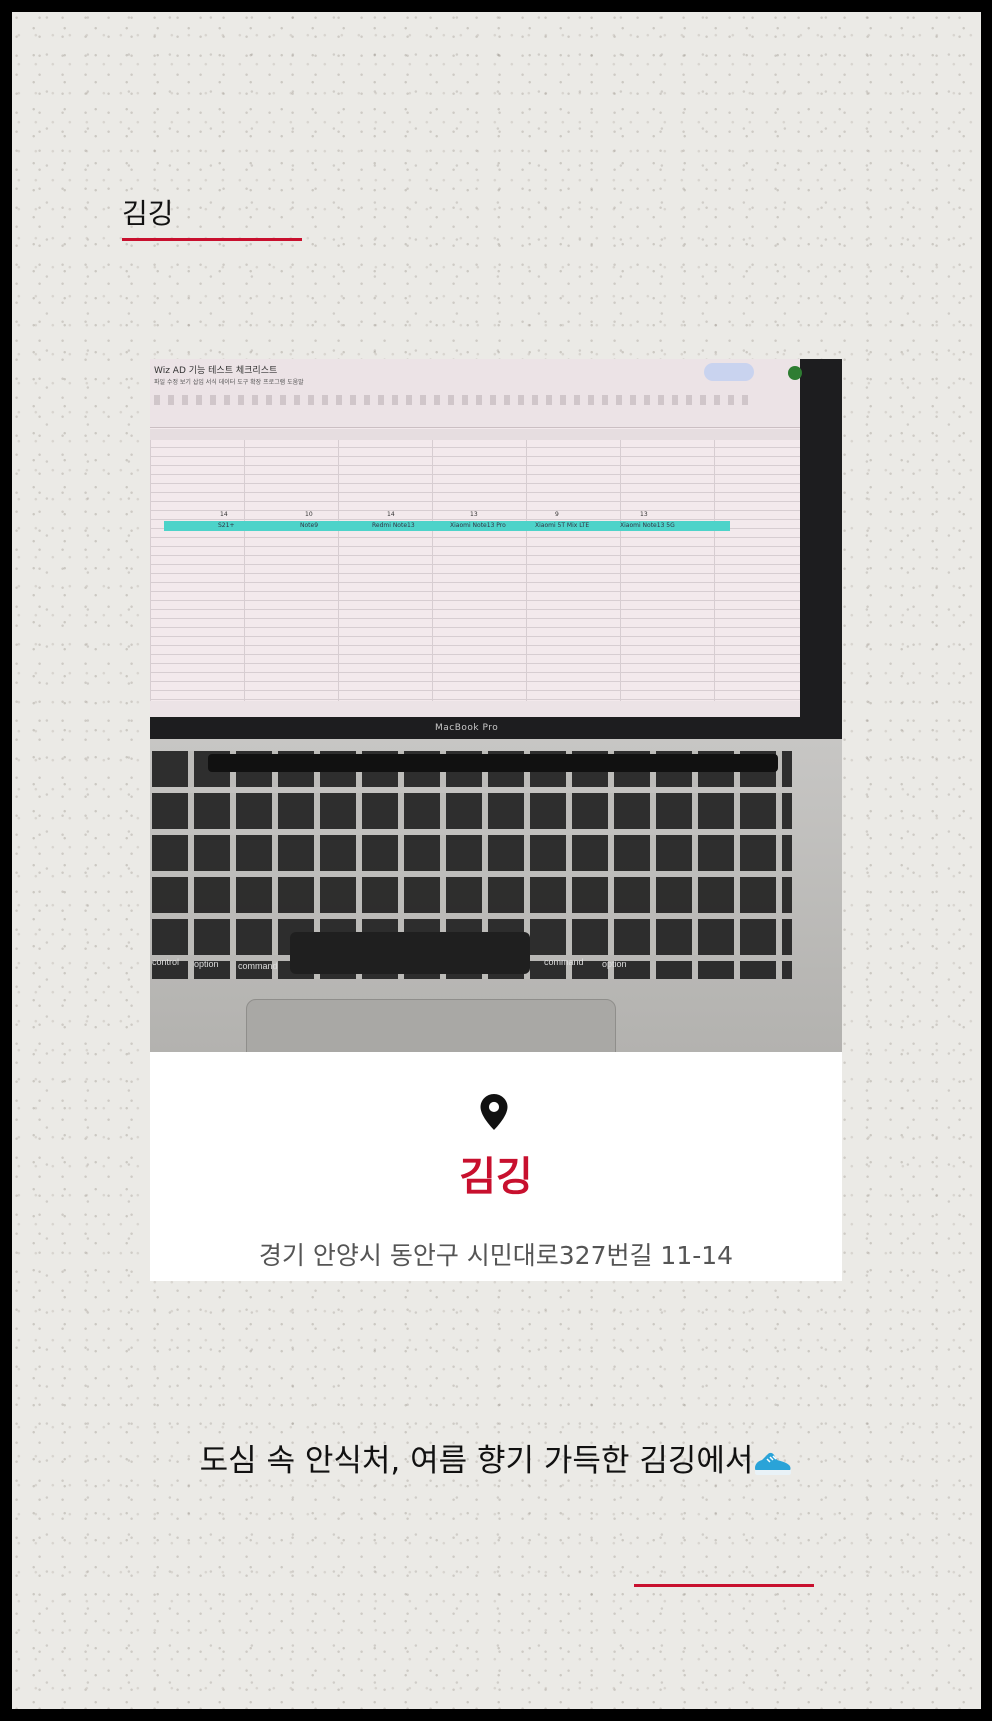  I want to click on tagline: 도심 속 안식처, 여름 향기 가득한 김깅에서, so click(496, 1457).